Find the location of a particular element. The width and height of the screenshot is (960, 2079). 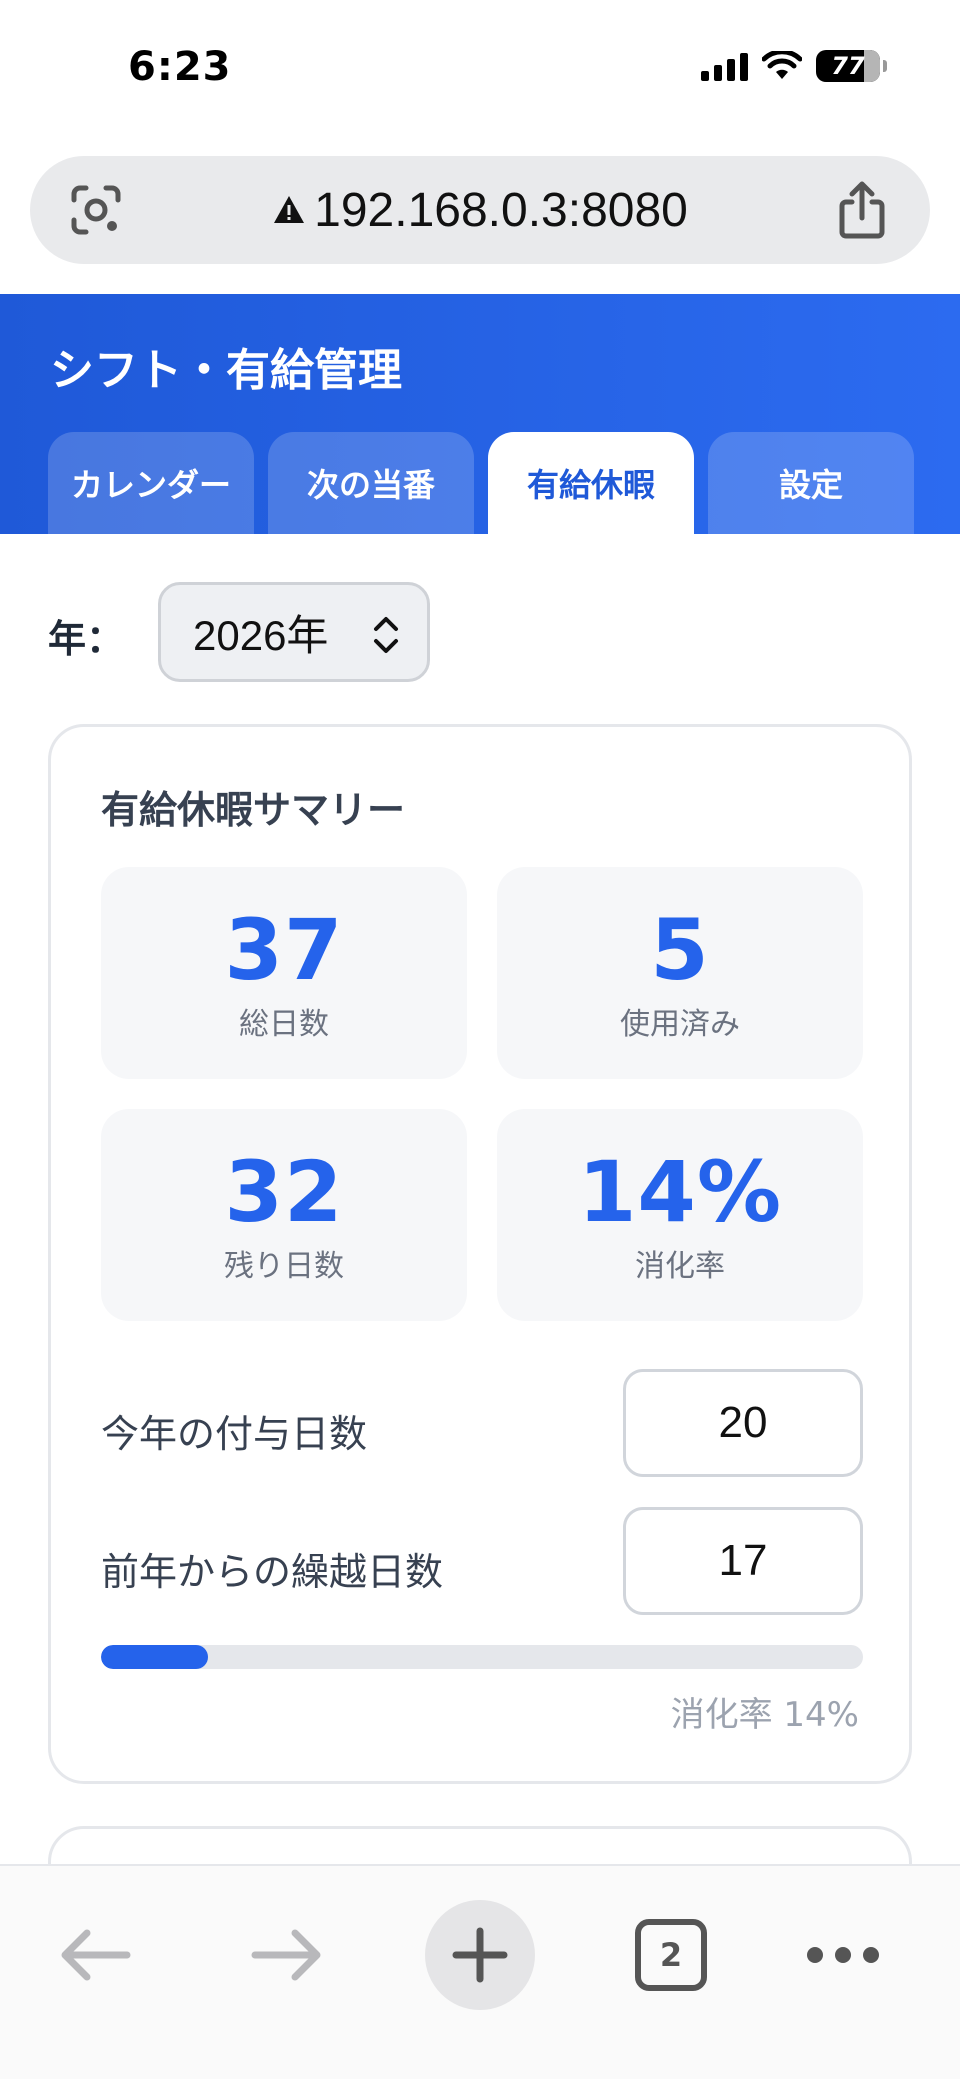

stat-label: 消化率 is located at coordinates (680, 1266).